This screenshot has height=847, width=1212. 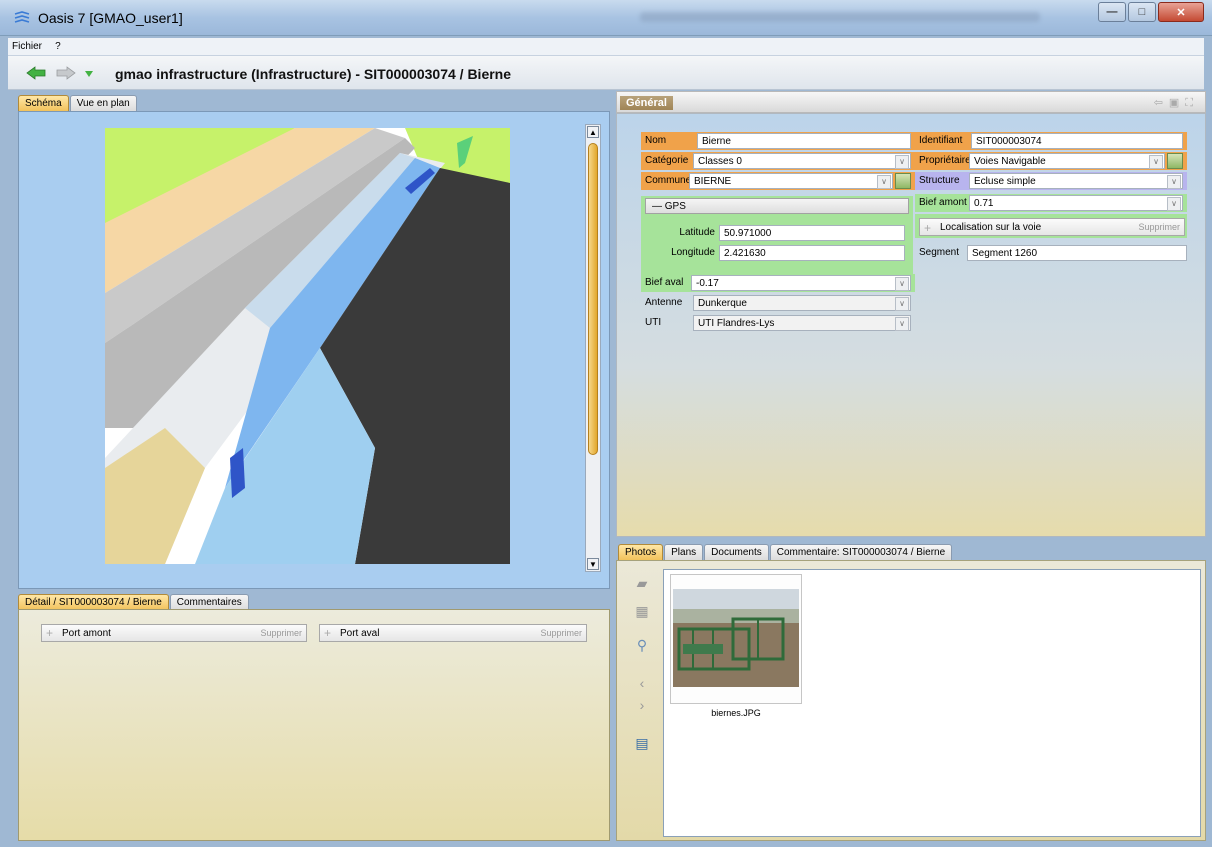 What do you see at coordinates (1076, 181) in the screenshot?
I see `structure-select: Ecluse simple` at bounding box center [1076, 181].